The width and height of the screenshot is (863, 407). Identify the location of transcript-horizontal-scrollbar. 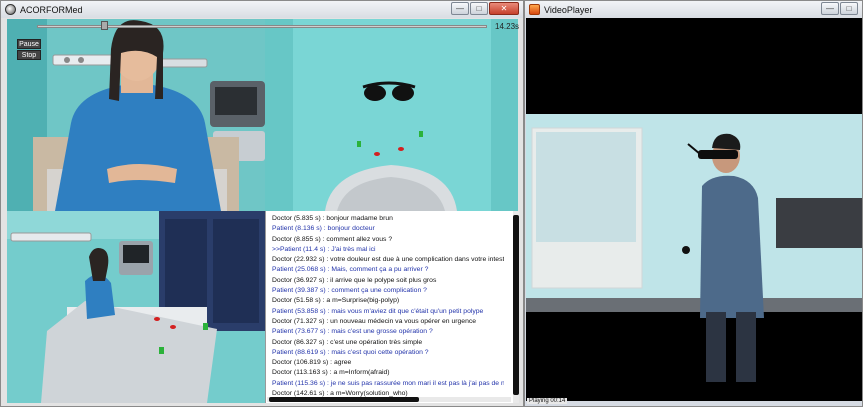
(389, 399).